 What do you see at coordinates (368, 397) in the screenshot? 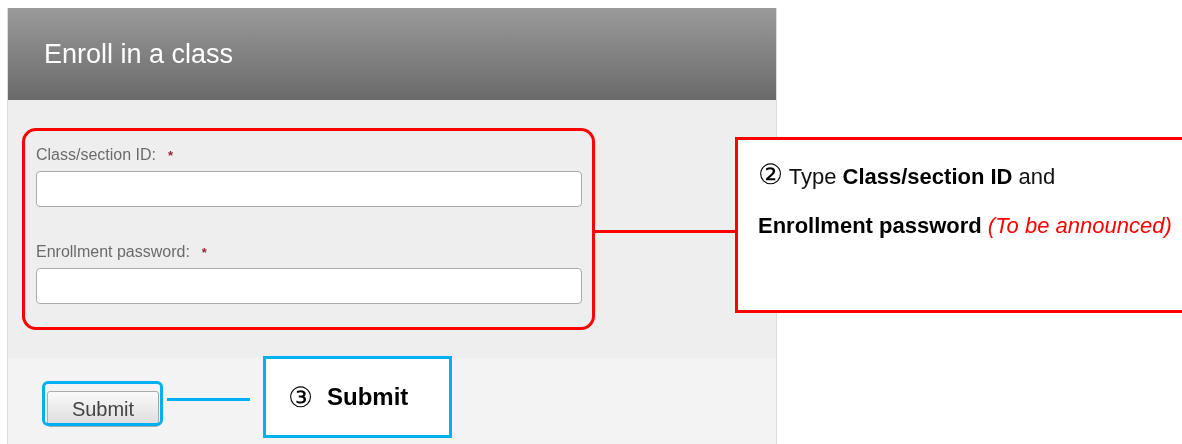
I see `callout-text: Submit` at bounding box center [368, 397].